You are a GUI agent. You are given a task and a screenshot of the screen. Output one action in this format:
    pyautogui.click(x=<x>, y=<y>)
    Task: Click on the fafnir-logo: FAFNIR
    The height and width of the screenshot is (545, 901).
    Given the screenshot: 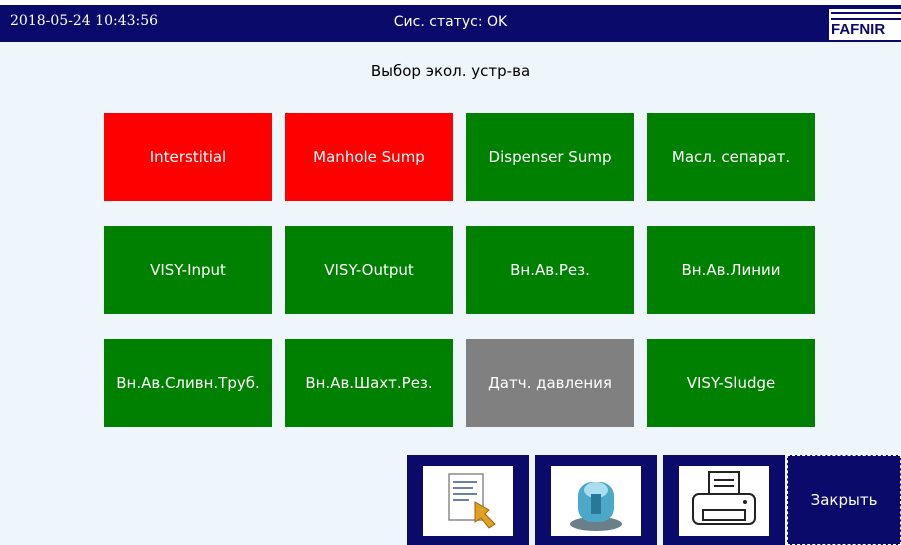 What is the action you would take?
    pyautogui.click(x=865, y=24)
    